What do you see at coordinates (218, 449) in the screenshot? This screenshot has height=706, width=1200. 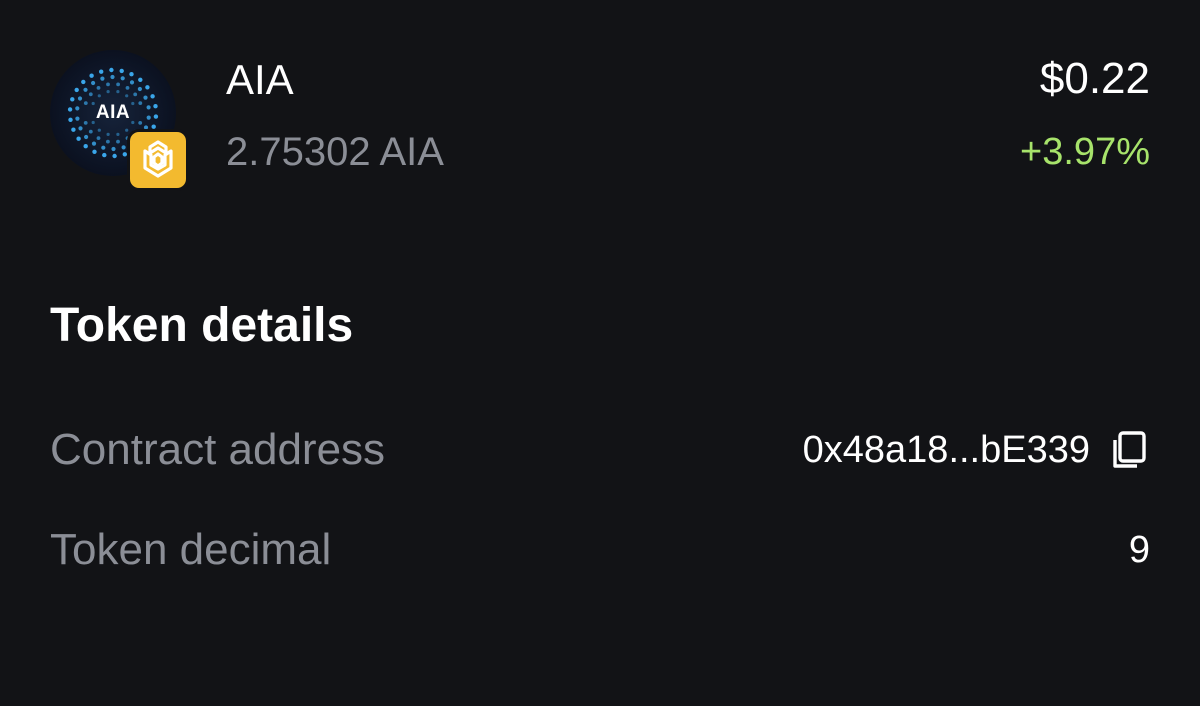 I see `contract-address-label: Contract address` at bounding box center [218, 449].